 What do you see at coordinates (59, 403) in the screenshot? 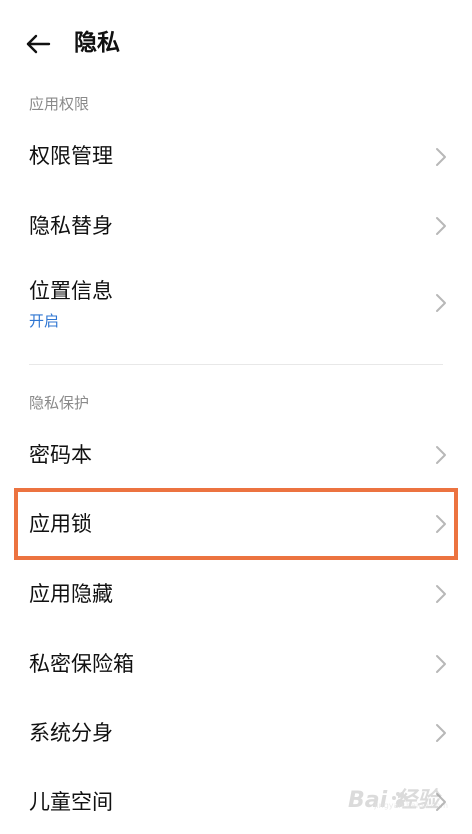
I see `section-label-privacy-protection: 隐私保护` at bounding box center [59, 403].